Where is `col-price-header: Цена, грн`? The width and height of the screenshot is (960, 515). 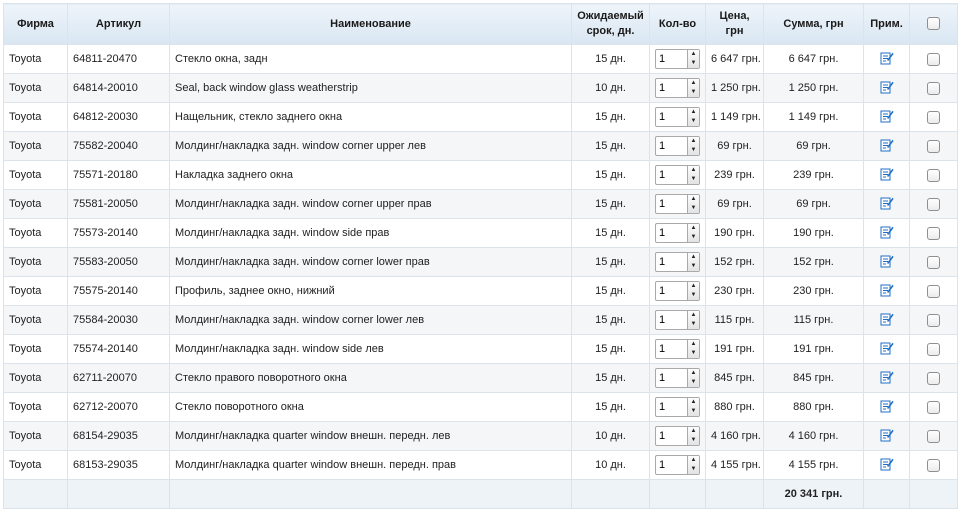 col-price-header: Цена, грн is located at coordinates (734, 24).